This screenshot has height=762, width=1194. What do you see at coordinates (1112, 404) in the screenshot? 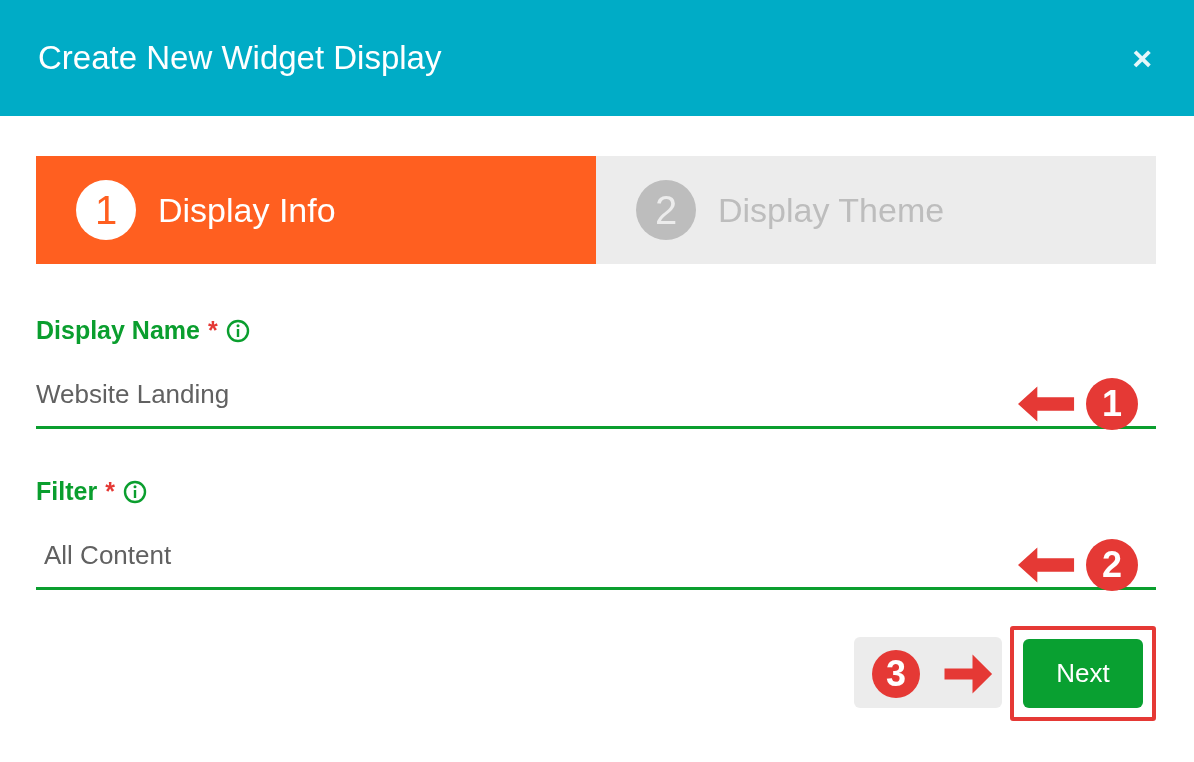
I see `step-badge: 1` at bounding box center [1112, 404].